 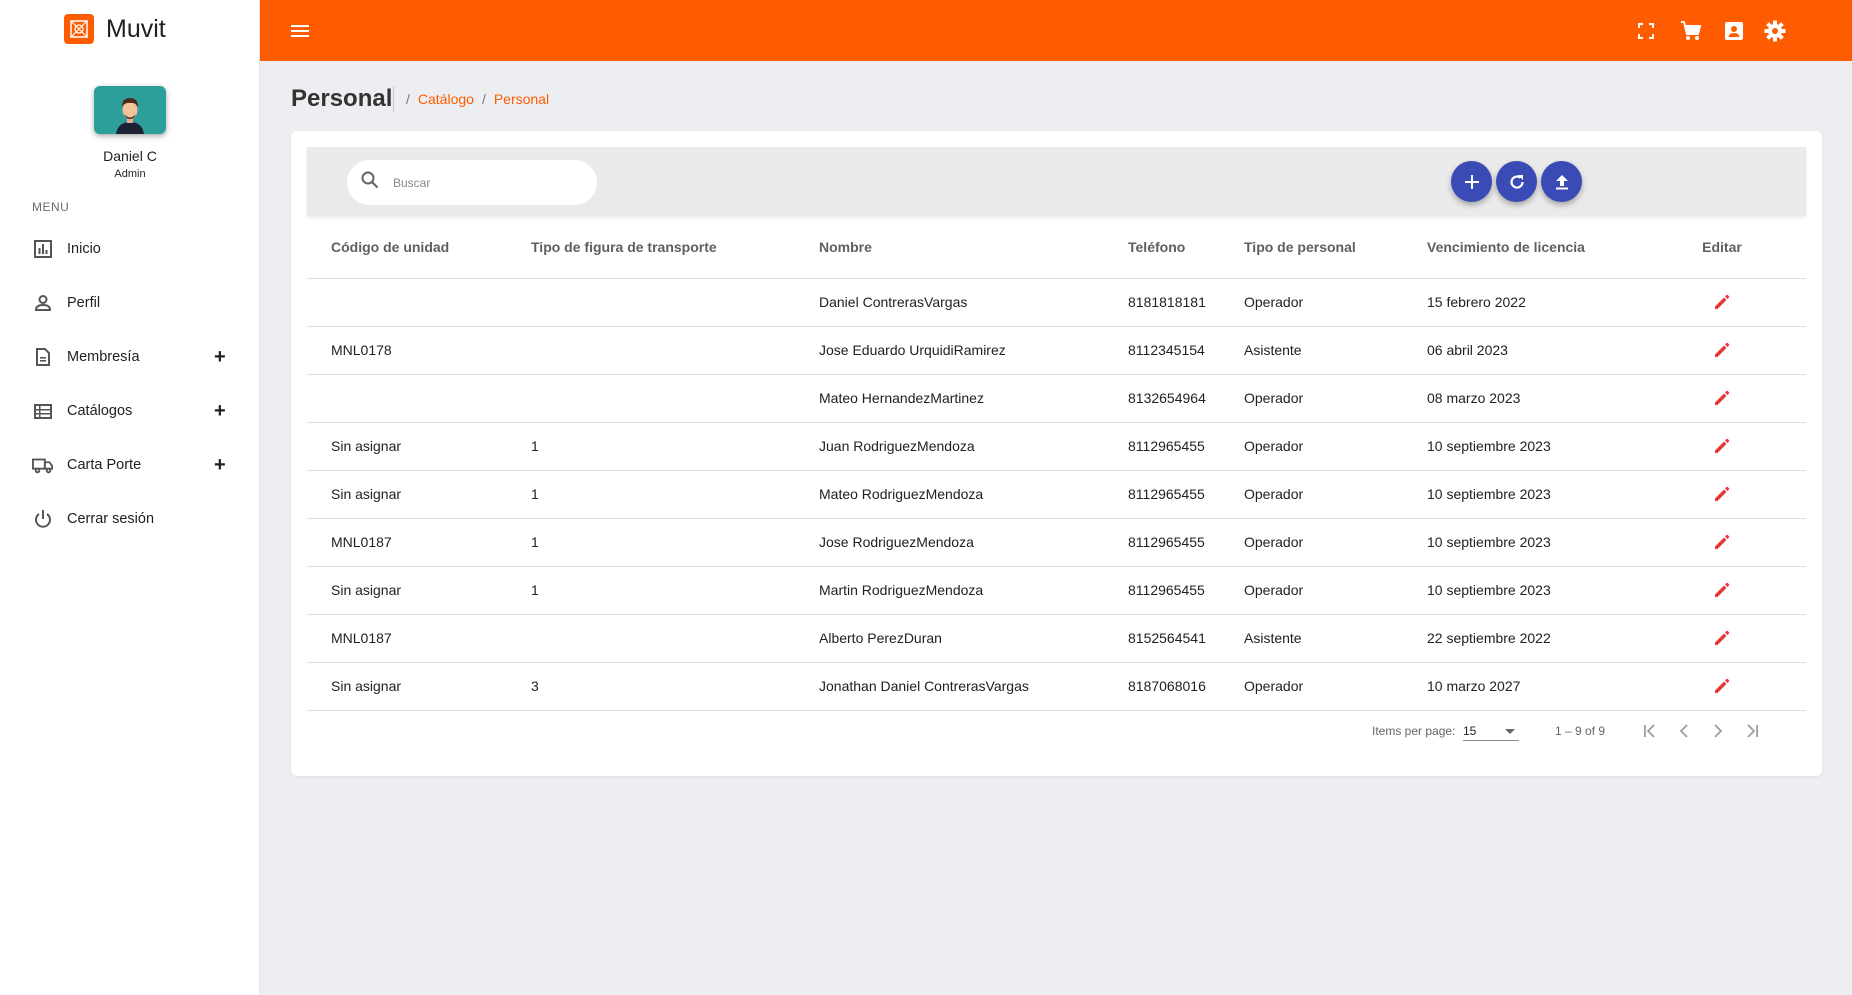 I want to click on cell-vencimiento: 10 marzo 2027, so click(x=1520, y=686).